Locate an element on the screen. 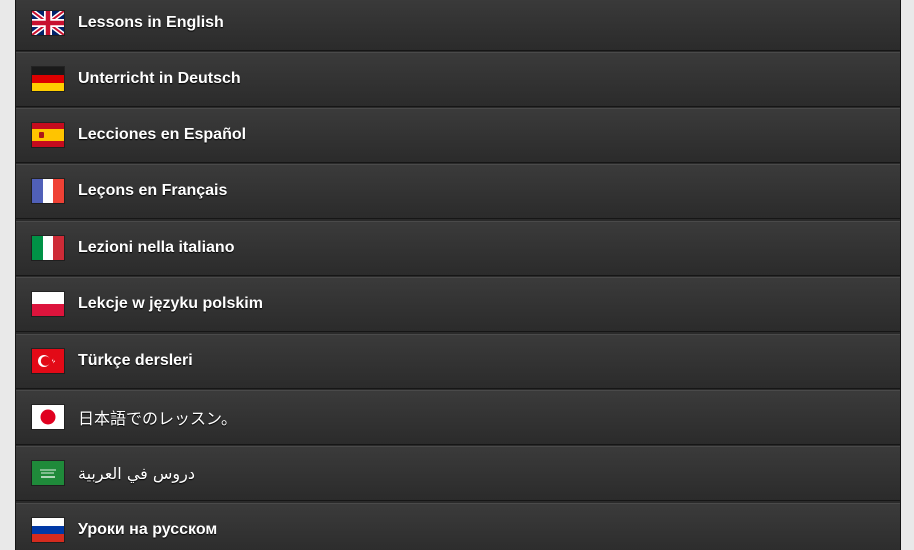 The width and height of the screenshot is (914, 550). language-item-french: Leçons en Français is located at coordinates (458, 191).